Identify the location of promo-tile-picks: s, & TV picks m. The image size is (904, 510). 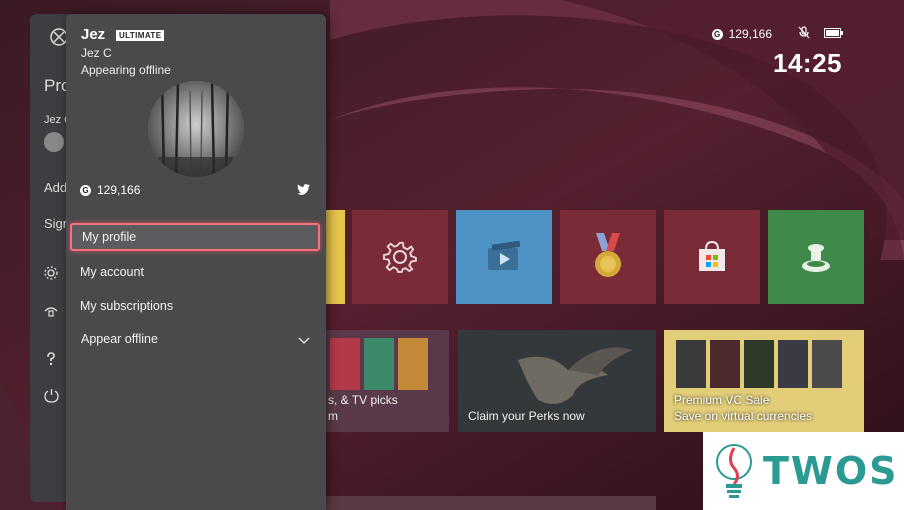
(383, 381).